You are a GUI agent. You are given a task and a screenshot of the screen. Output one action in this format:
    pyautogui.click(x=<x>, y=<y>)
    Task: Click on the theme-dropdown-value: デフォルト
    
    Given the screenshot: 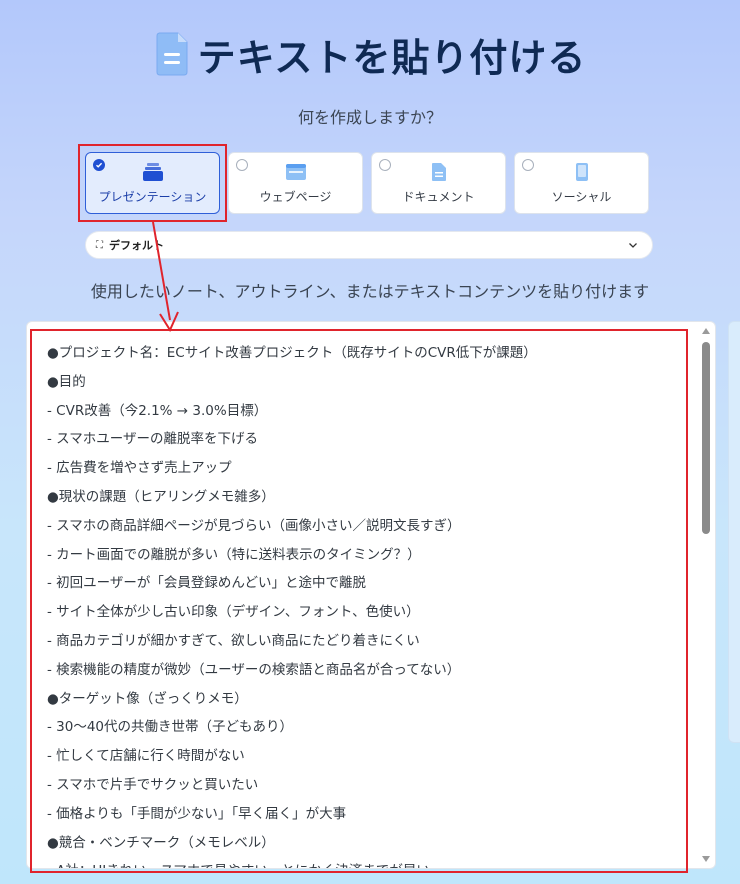 What is the action you would take?
    pyautogui.click(x=136, y=245)
    